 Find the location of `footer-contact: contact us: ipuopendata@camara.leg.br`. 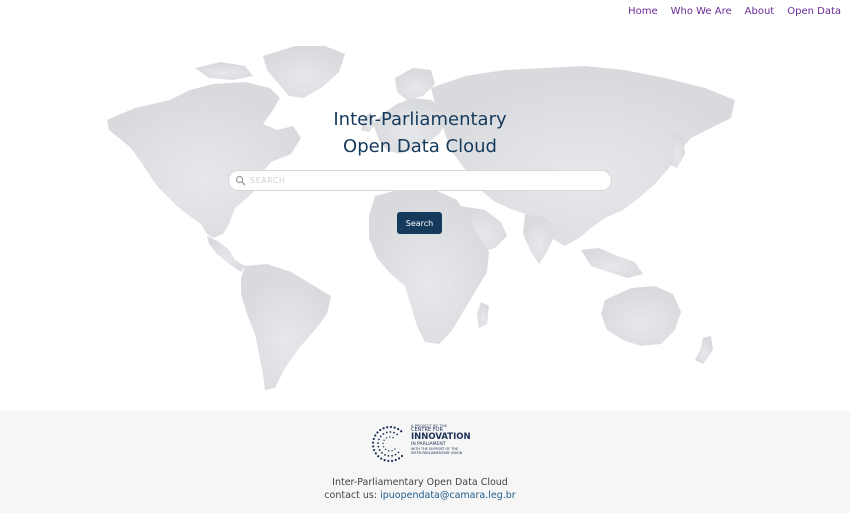

footer-contact: contact us: ipuopendata@camara.leg.br is located at coordinates (420, 495).